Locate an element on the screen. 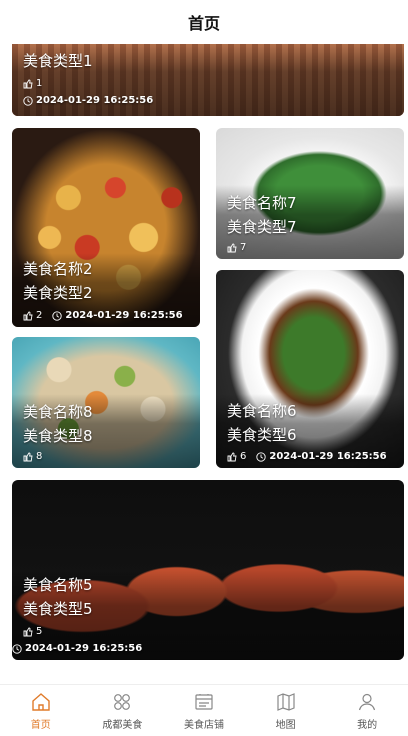 This screenshot has height=736, width=408. food-card-6: 美食名称6 美食类型6 6 2024-01-29 16:25:56 is located at coordinates (310, 369).